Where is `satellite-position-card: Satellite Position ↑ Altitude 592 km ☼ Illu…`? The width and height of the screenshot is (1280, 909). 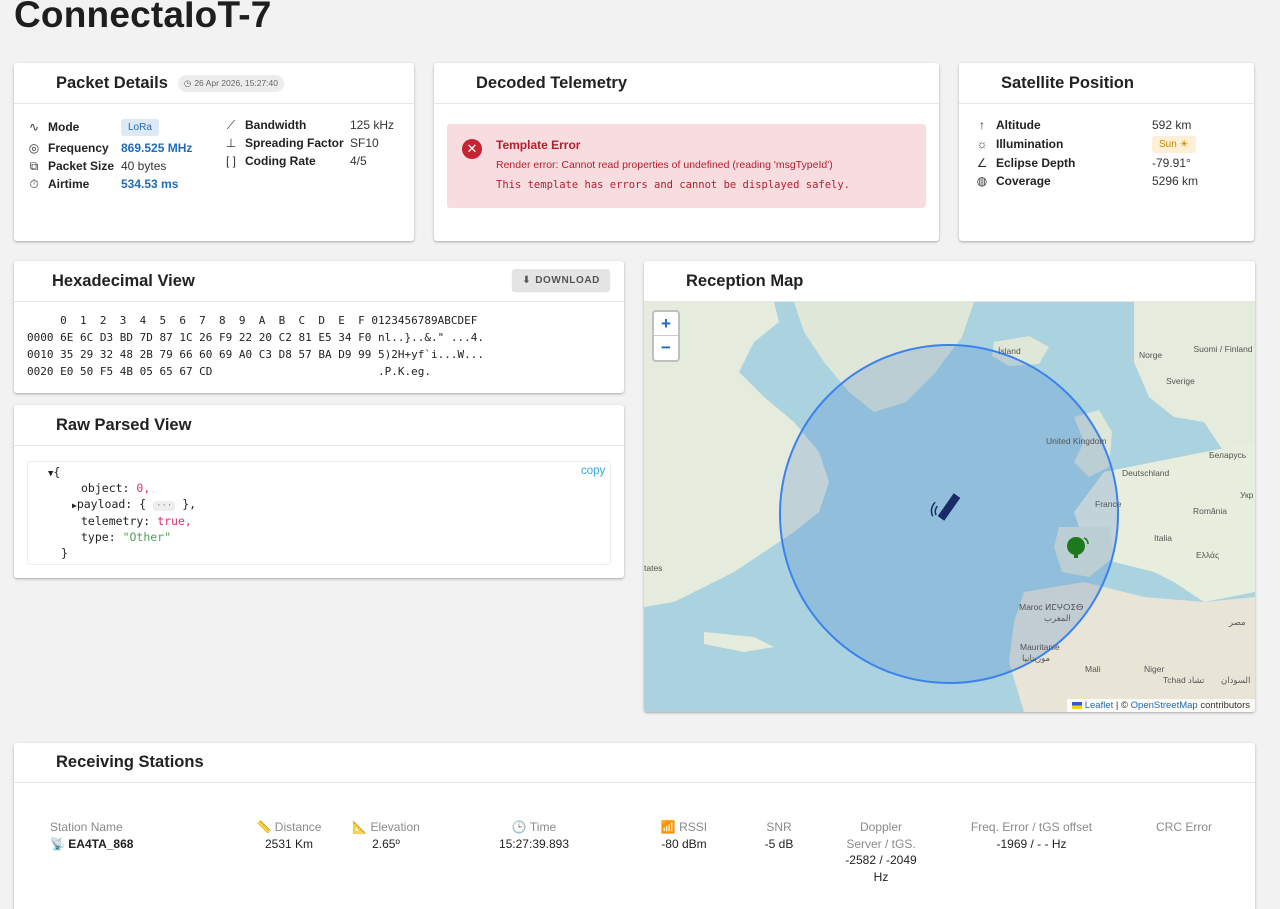
satellite-position-card: Satellite Position ↑ Altitude 592 km ☼ Illu… is located at coordinates (1106, 152).